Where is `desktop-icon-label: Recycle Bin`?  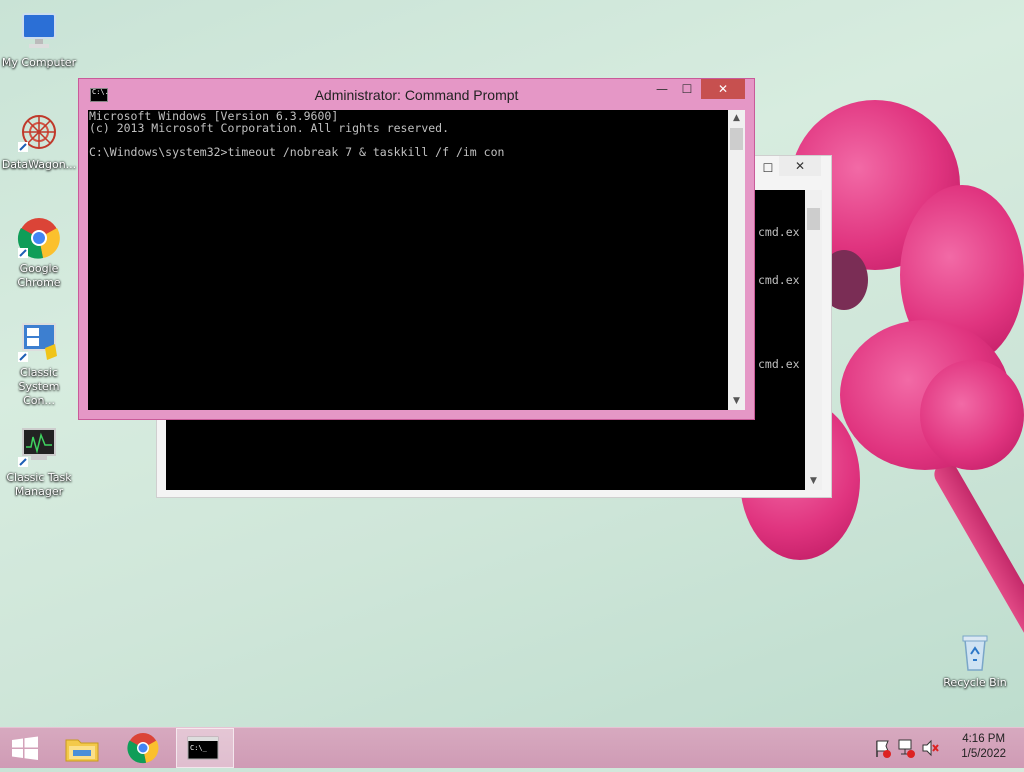
desktop-icon-label: Recycle Bin is located at coordinates (975, 682).